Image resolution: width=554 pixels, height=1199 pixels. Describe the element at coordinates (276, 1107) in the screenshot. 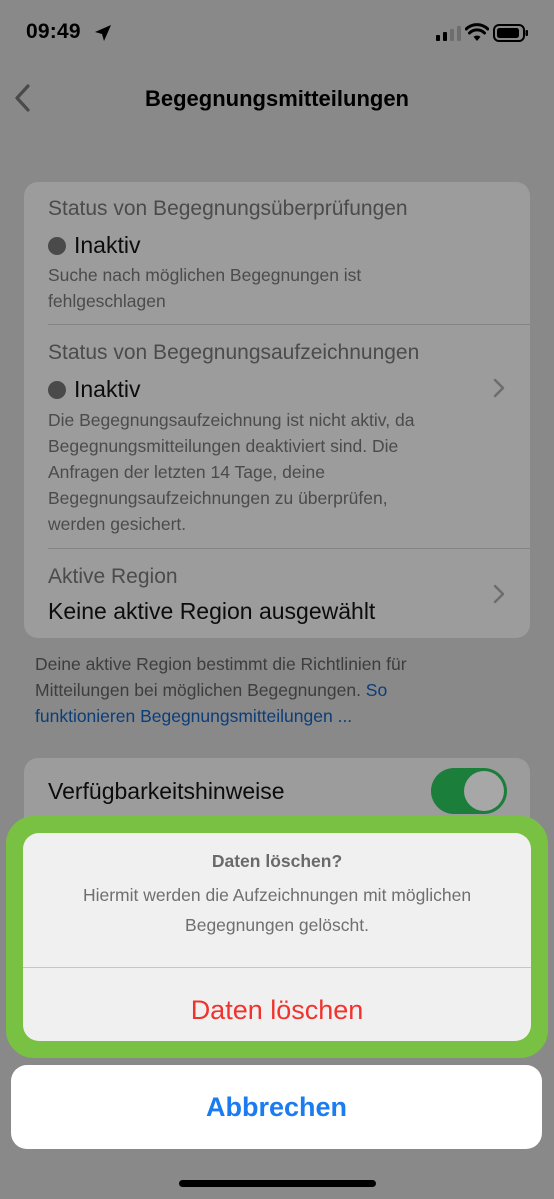

I see `cancel-button: Abbrechen` at that location.